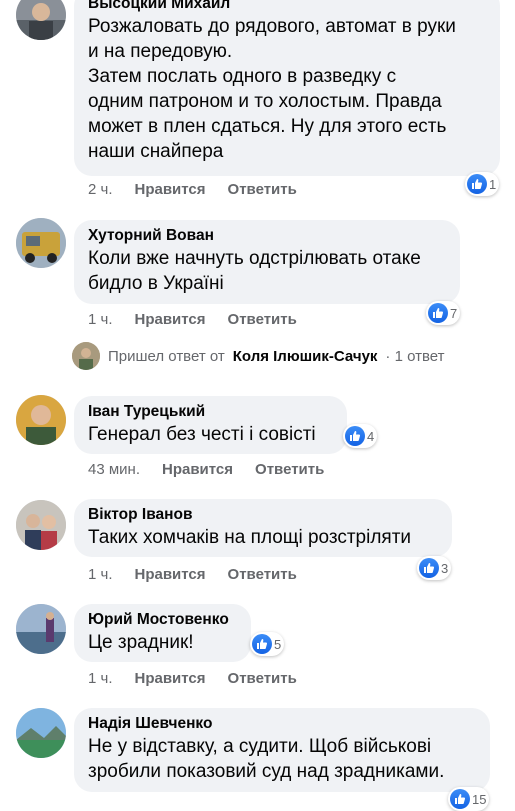  I want to click on comment-bubble: Юрий Мостовенко Це зрадник!, so click(162, 633).